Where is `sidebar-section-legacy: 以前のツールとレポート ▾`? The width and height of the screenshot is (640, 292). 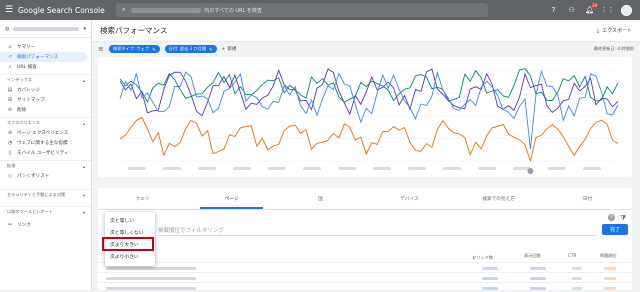 sidebar-section-legacy: 以前のツールとレポート ▾ is located at coordinates (45, 211).